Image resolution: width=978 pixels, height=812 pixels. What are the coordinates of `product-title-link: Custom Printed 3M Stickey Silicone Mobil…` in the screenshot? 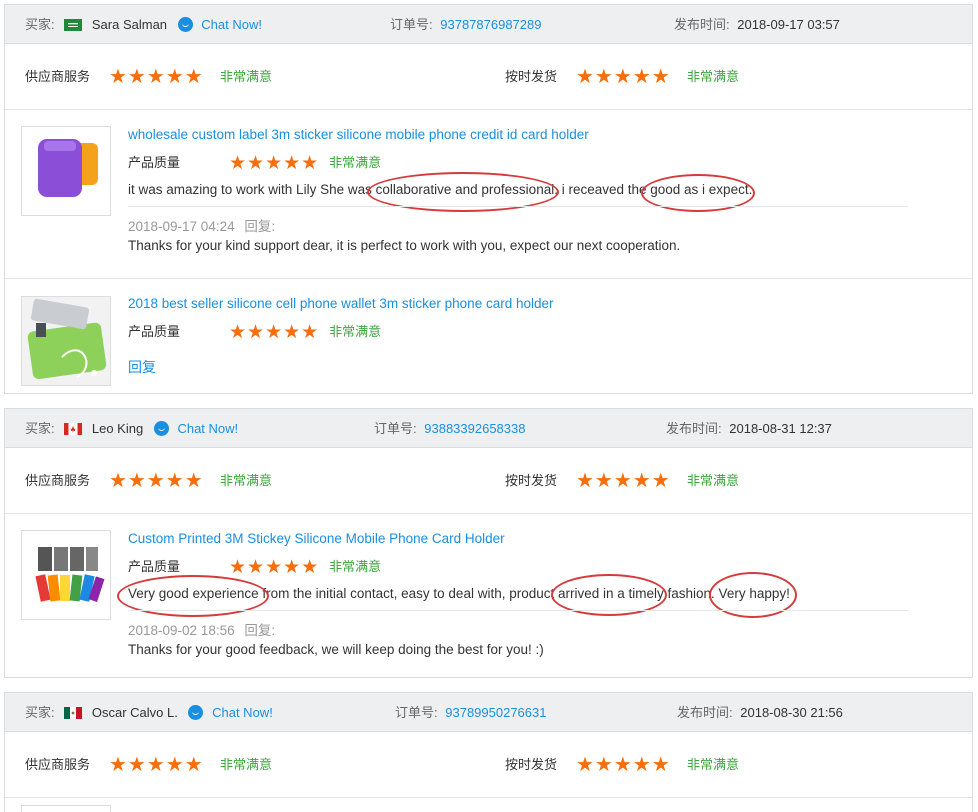 It's located at (316, 538).